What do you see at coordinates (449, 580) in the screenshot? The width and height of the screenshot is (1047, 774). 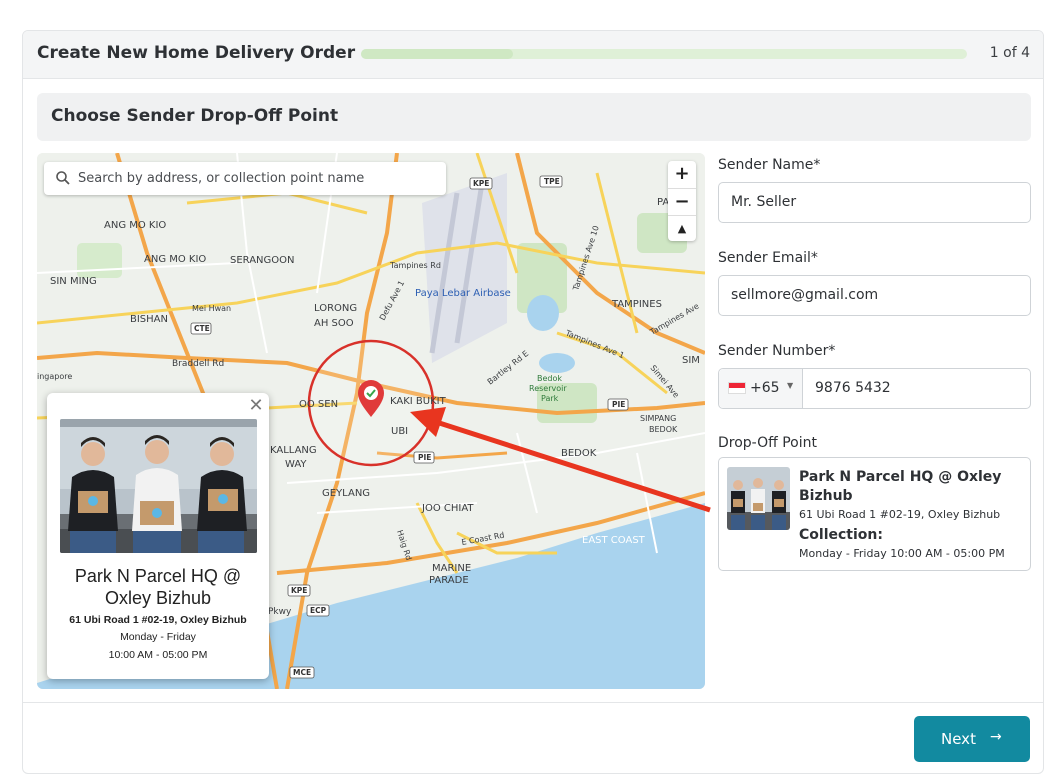 I see `map-label: PARADE` at bounding box center [449, 580].